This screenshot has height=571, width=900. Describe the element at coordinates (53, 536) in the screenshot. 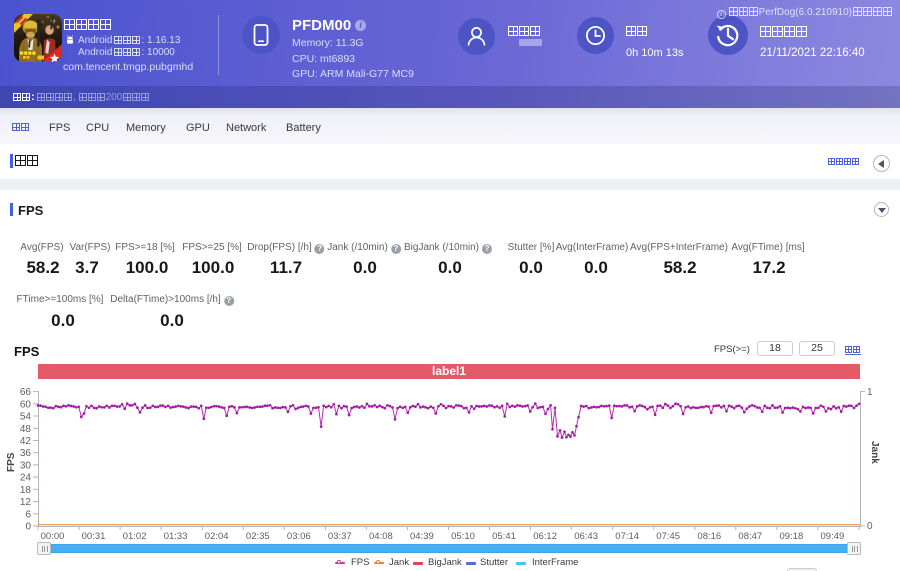

I see `svg-text: 00:00` at that location.